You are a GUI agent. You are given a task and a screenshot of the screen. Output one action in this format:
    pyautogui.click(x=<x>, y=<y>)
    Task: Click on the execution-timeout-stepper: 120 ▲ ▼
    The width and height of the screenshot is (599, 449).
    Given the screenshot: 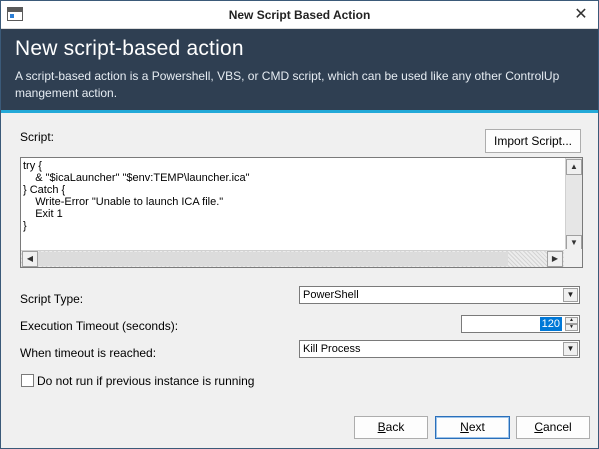 What is the action you would take?
    pyautogui.click(x=520, y=324)
    